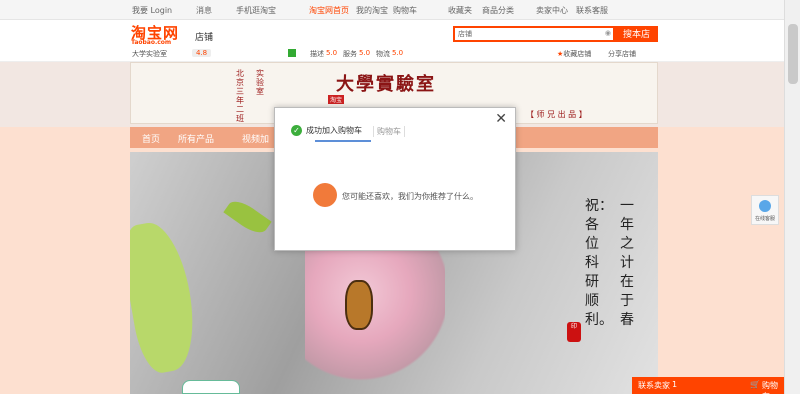 The width and height of the screenshot is (800, 394). Describe the element at coordinates (359, 305) in the screenshot. I see `bee-shape` at that location.